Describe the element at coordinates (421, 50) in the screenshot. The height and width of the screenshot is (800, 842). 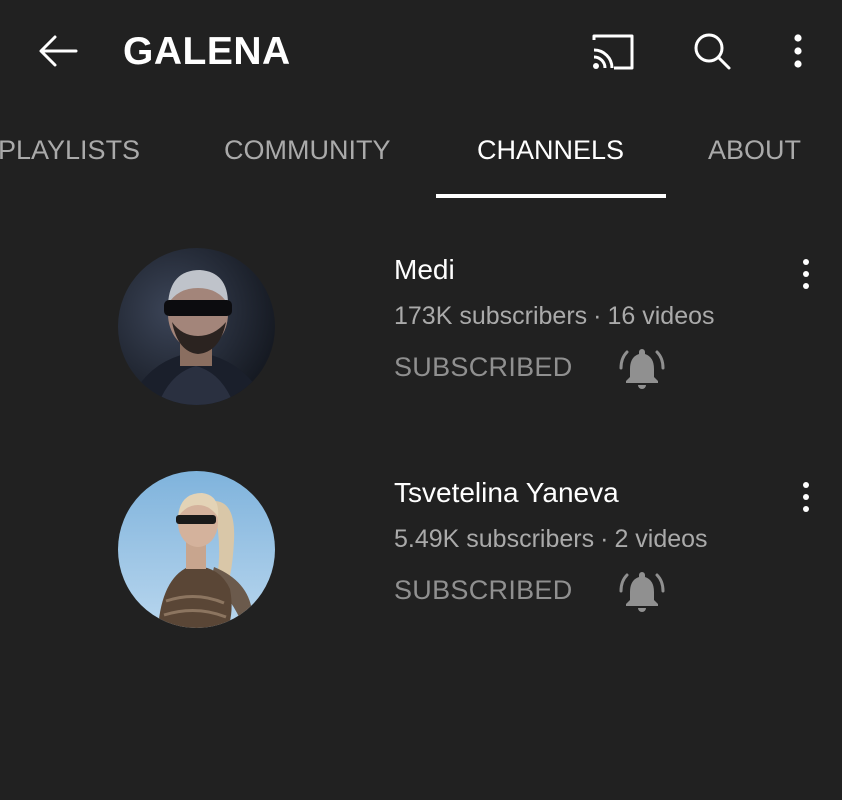
I see `top-app-bar: GALENA` at that location.